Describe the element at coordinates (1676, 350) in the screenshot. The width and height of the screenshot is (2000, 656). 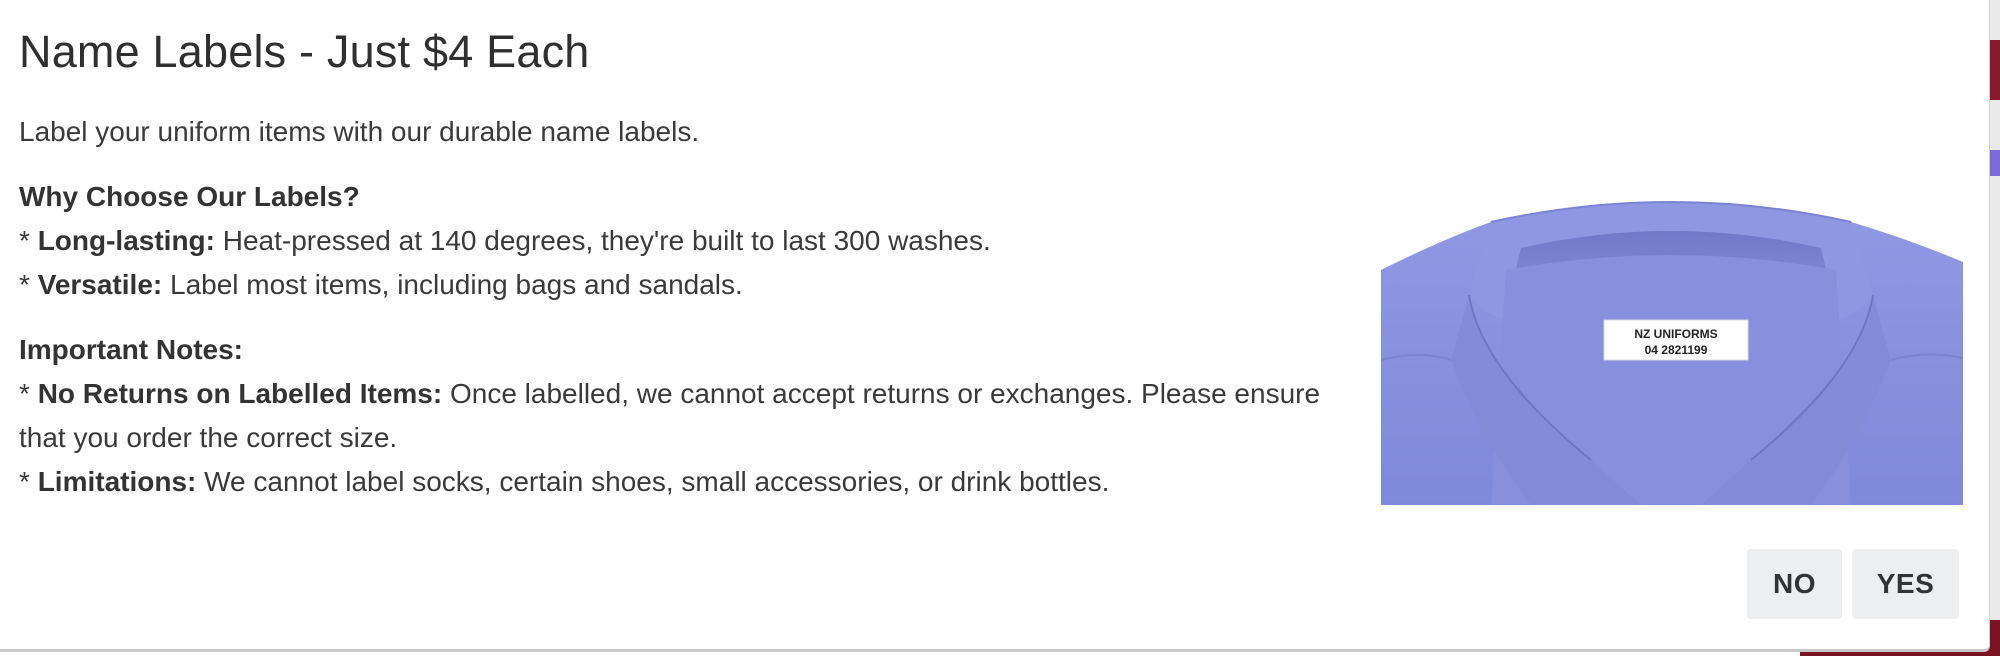
I see `label-line-2: 04 2821199` at that location.